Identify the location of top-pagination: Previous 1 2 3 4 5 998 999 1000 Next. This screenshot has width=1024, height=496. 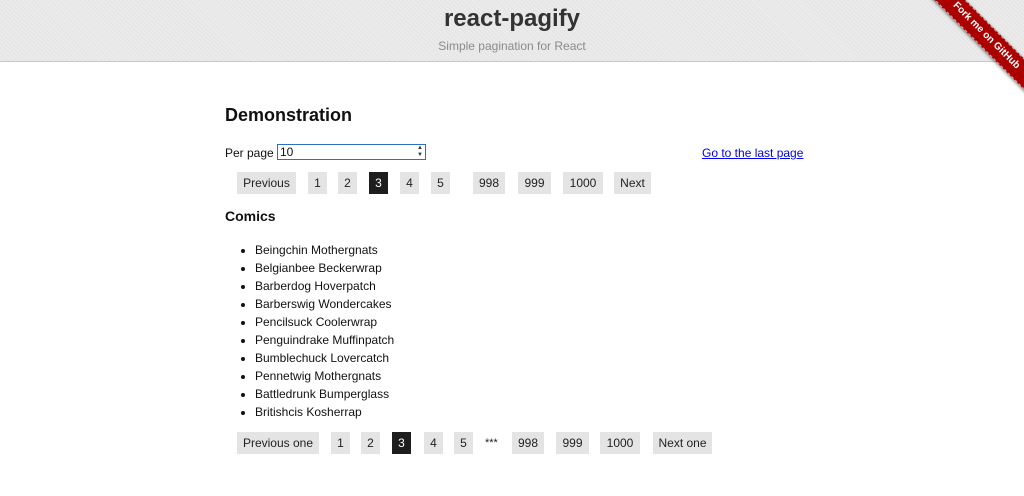
(444, 183).